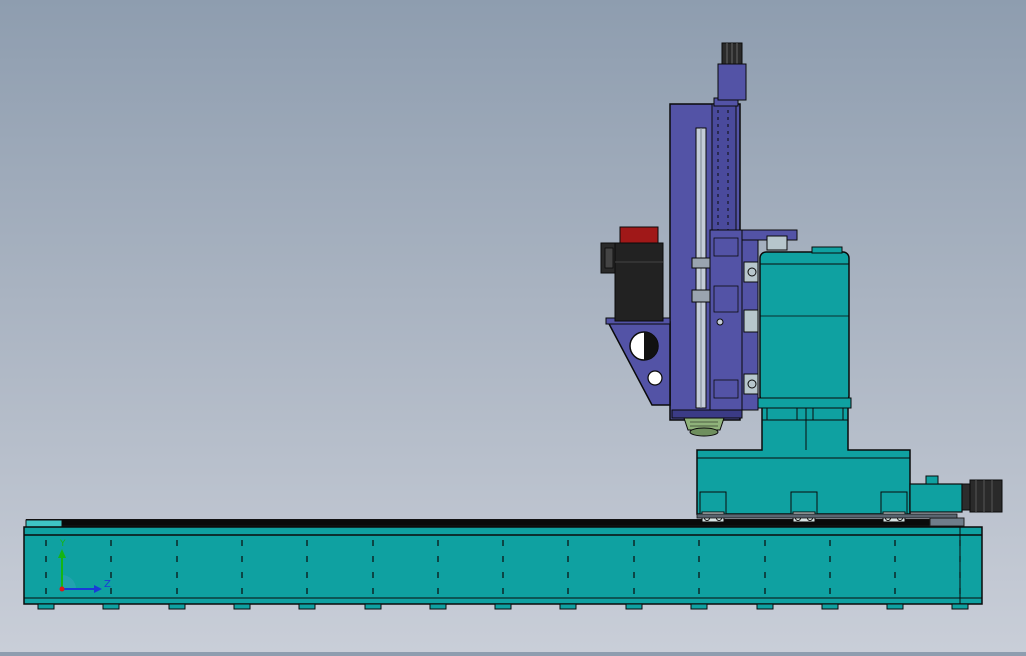 The height and width of the screenshot is (656, 1026). What do you see at coordinates (956, 494) in the screenshot?
I see `x-axis-motor` at bounding box center [956, 494].